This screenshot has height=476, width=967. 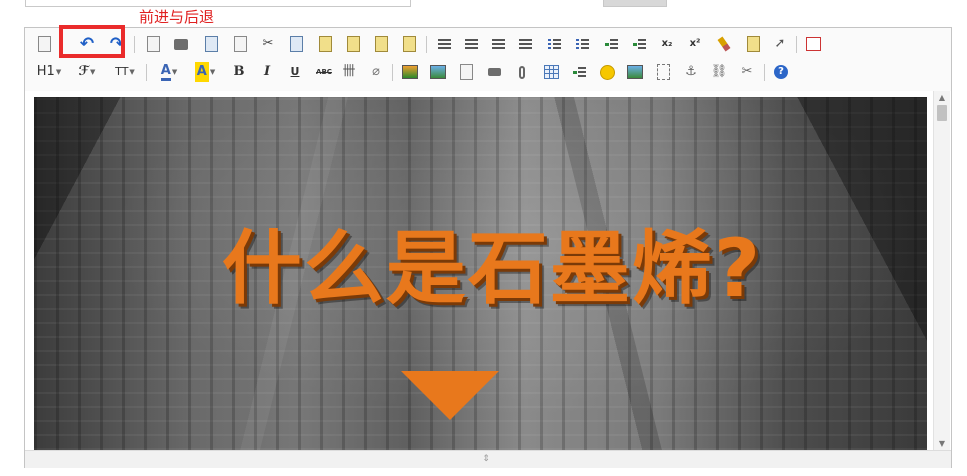 I want to click on insert-attachment-button, so click(x=522, y=72).